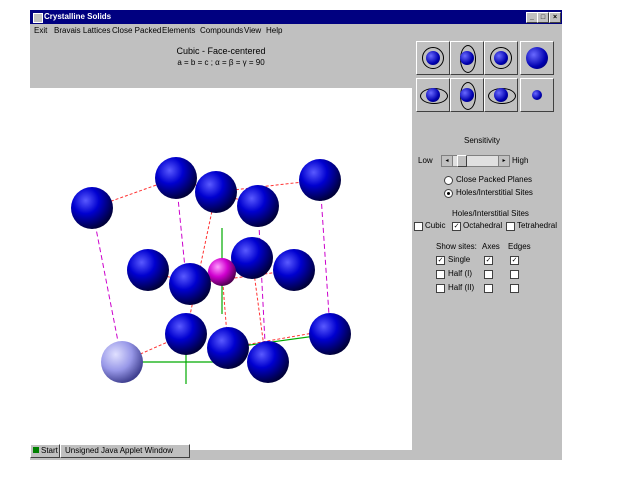  Describe the element at coordinates (433, 95) in the screenshot. I see `rotate-ccw-button` at that location.